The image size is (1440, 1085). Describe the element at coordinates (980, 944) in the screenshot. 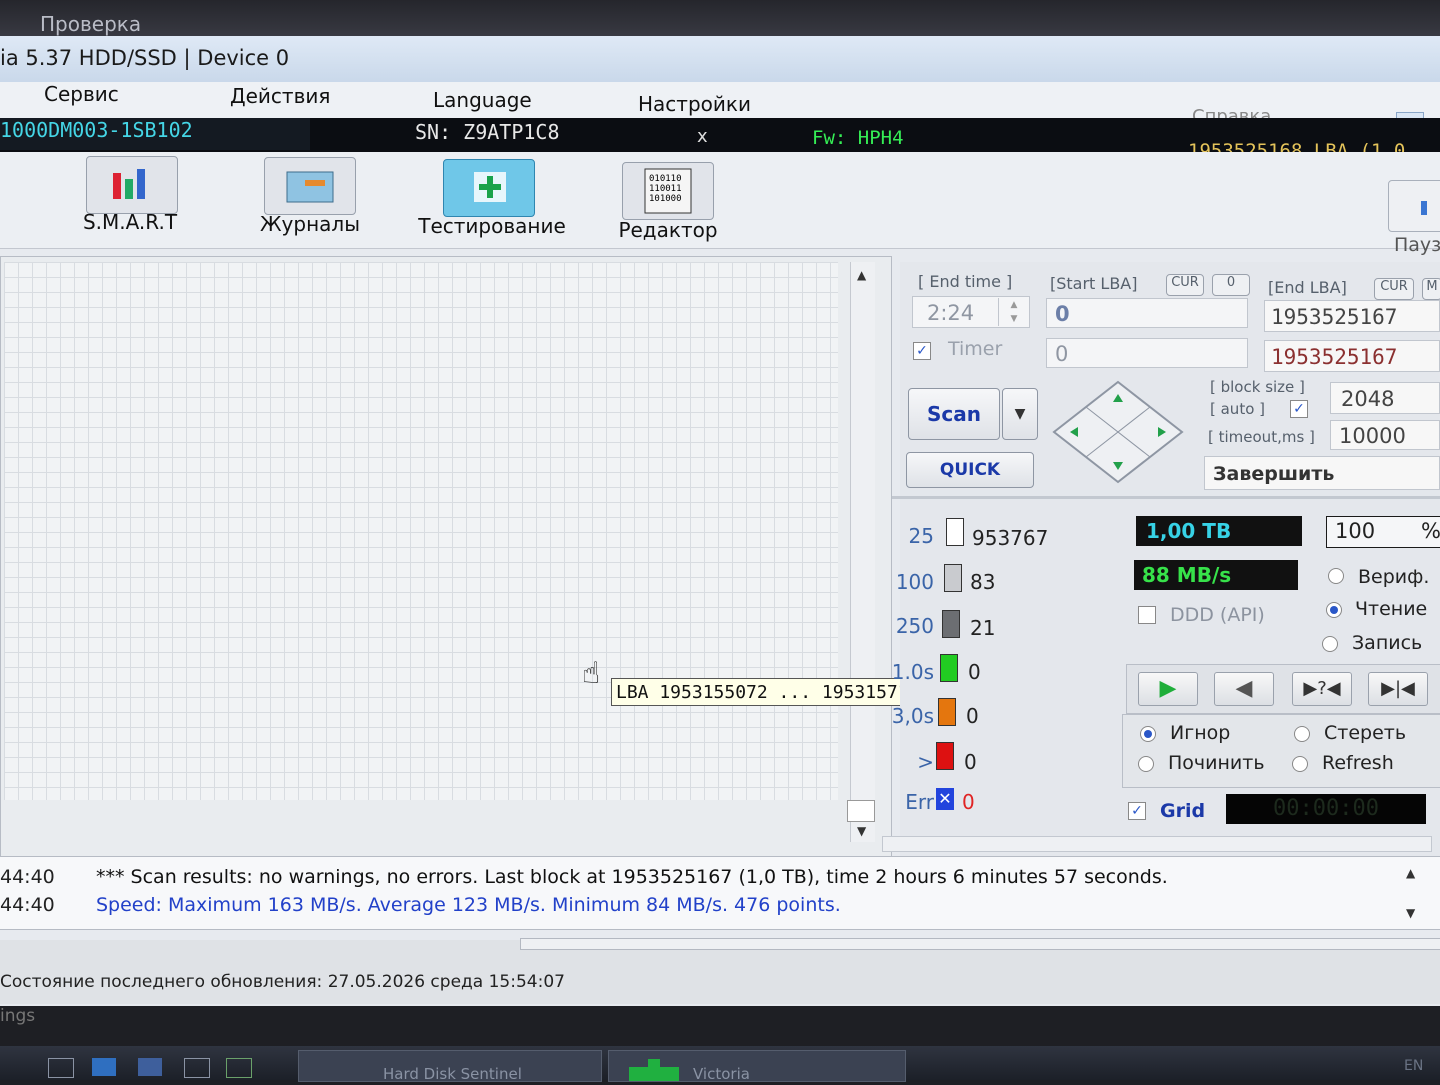

I see `status-divider` at that location.